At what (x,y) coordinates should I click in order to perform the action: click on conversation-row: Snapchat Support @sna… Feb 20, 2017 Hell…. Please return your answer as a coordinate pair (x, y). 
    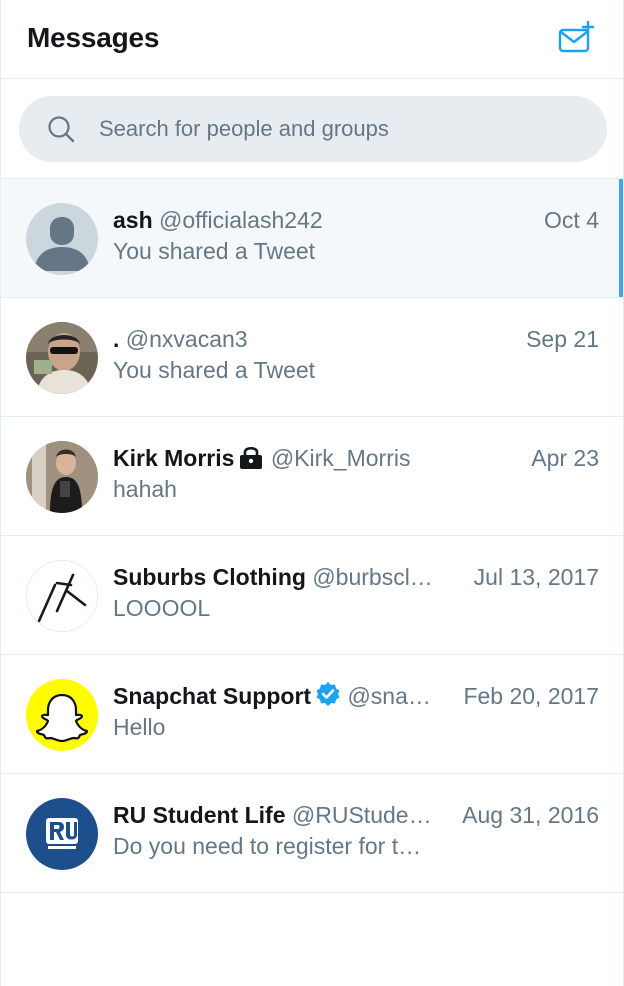
    Looking at the image, I should click on (312, 714).